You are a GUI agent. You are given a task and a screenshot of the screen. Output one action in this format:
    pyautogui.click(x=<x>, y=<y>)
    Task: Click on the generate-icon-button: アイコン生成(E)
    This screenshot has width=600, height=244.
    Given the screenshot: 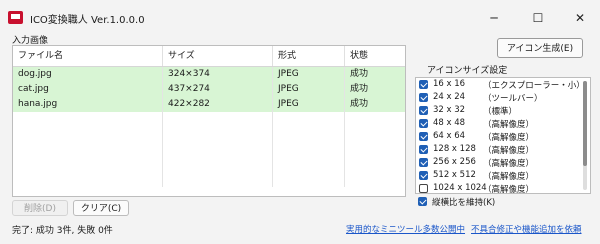 What is the action you would take?
    pyautogui.click(x=540, y=48)
    